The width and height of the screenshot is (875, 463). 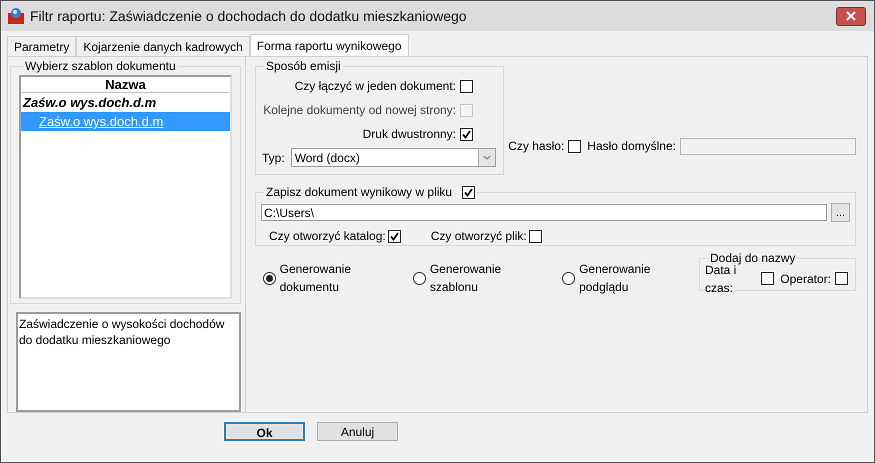 What do you see at coordinates (41, 46) in the screenshot?
I see `tab: Parametry` at bounding box center [41, 46].